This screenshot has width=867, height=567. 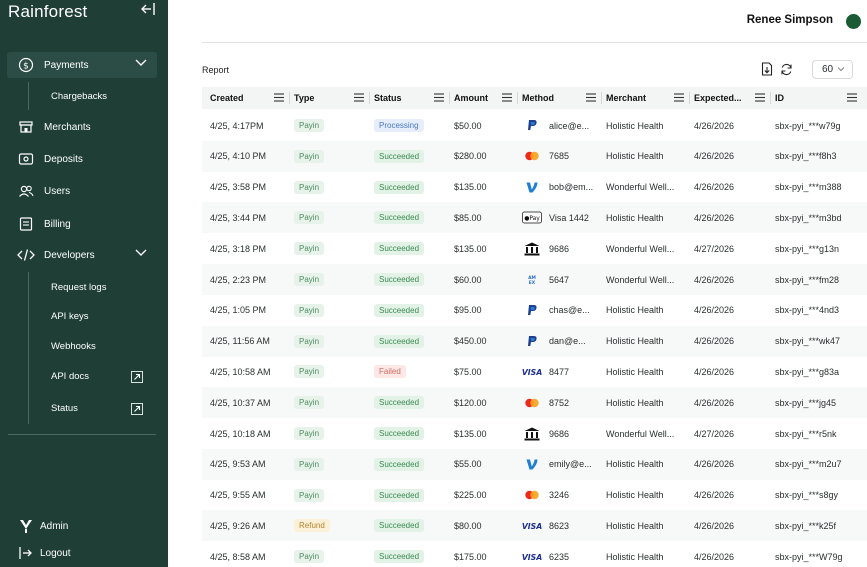 I want to click on col-id-header: ID, so click(x=819, y=98).